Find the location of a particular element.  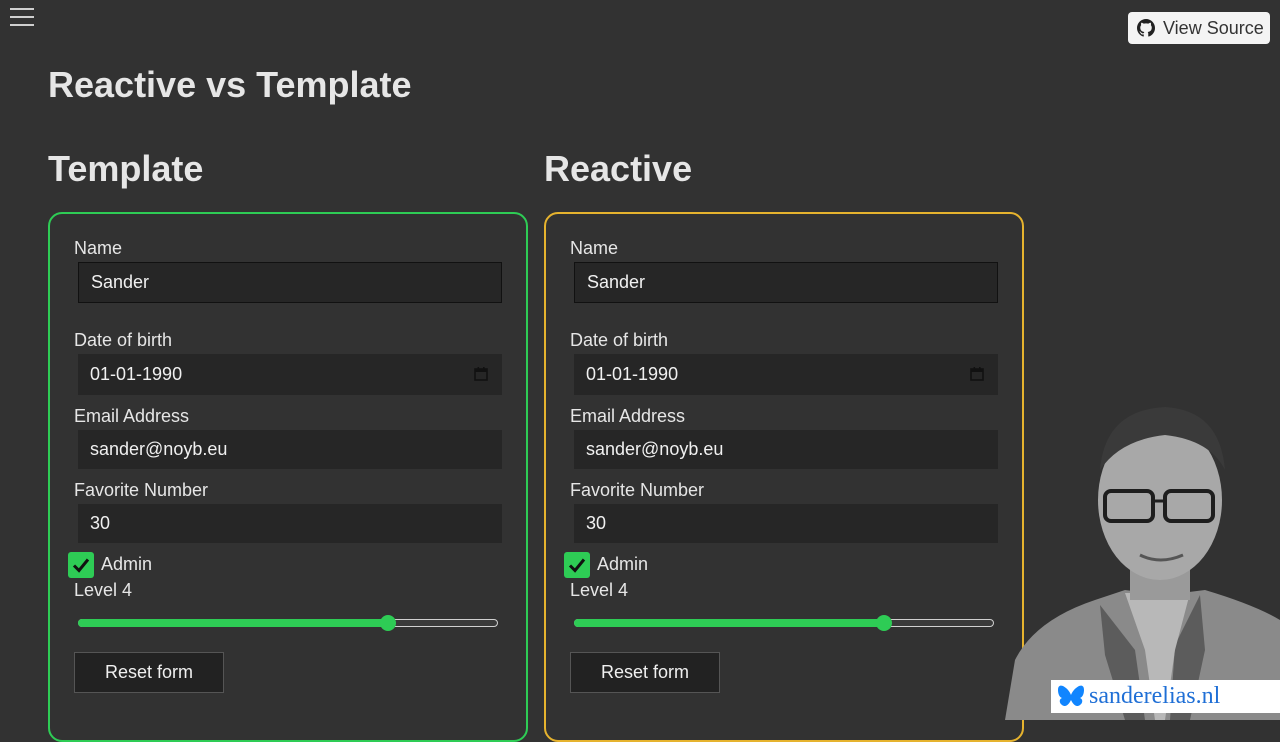

butterfly-icon is located at coordinates (1071, 695).